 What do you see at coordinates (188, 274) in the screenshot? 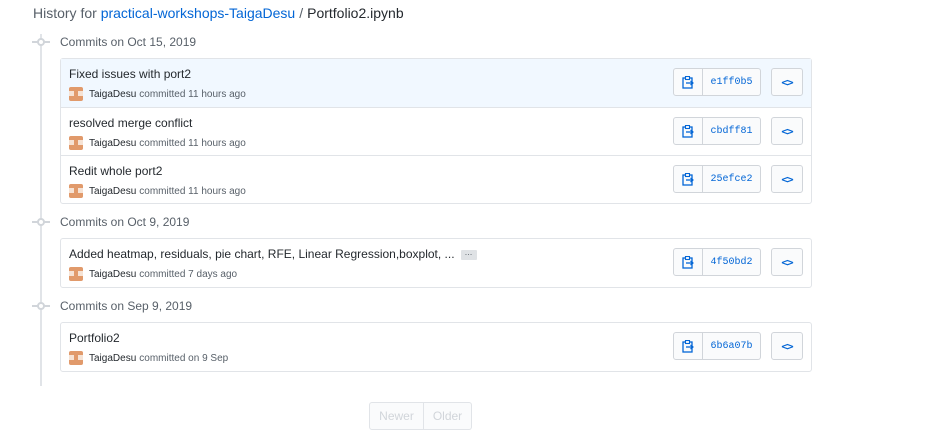
I see `commit-time: committed 7 days ago` at bounding box center [188, 274].